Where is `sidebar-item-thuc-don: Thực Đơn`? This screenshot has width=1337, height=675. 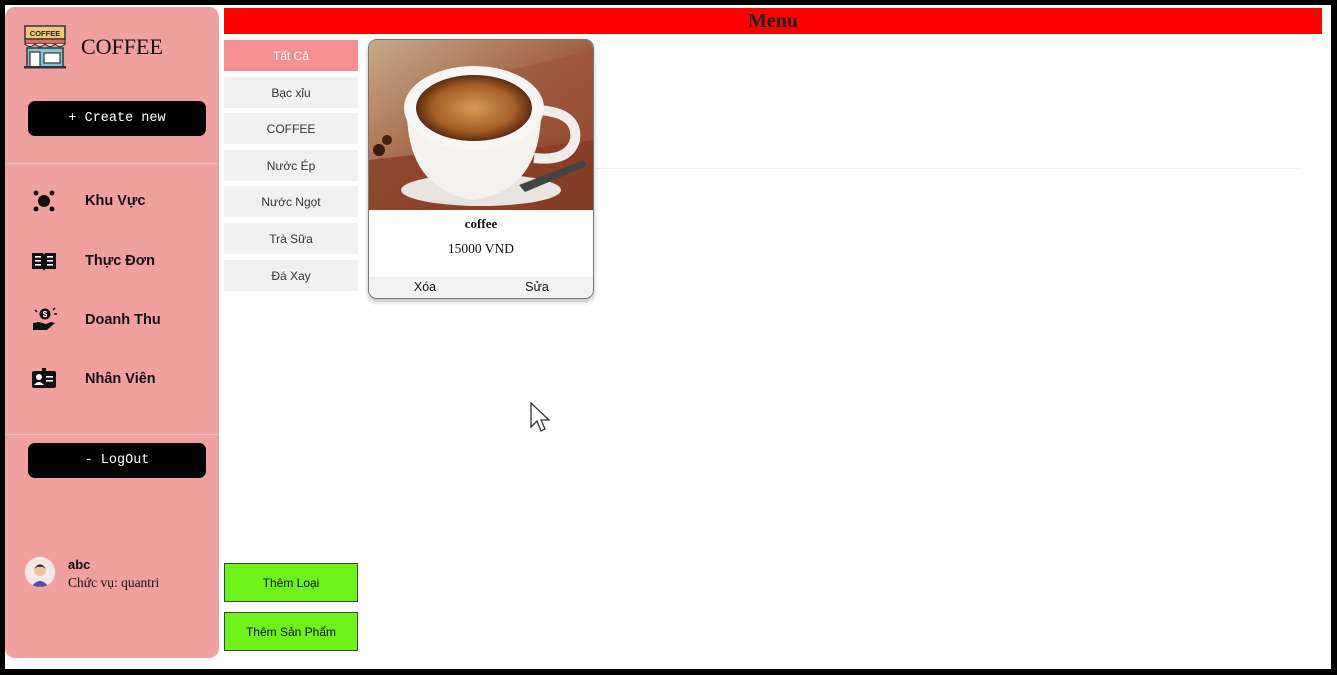
sidebar-item-thuc-don: Thực Đơn is located at coordinates (93, 261).